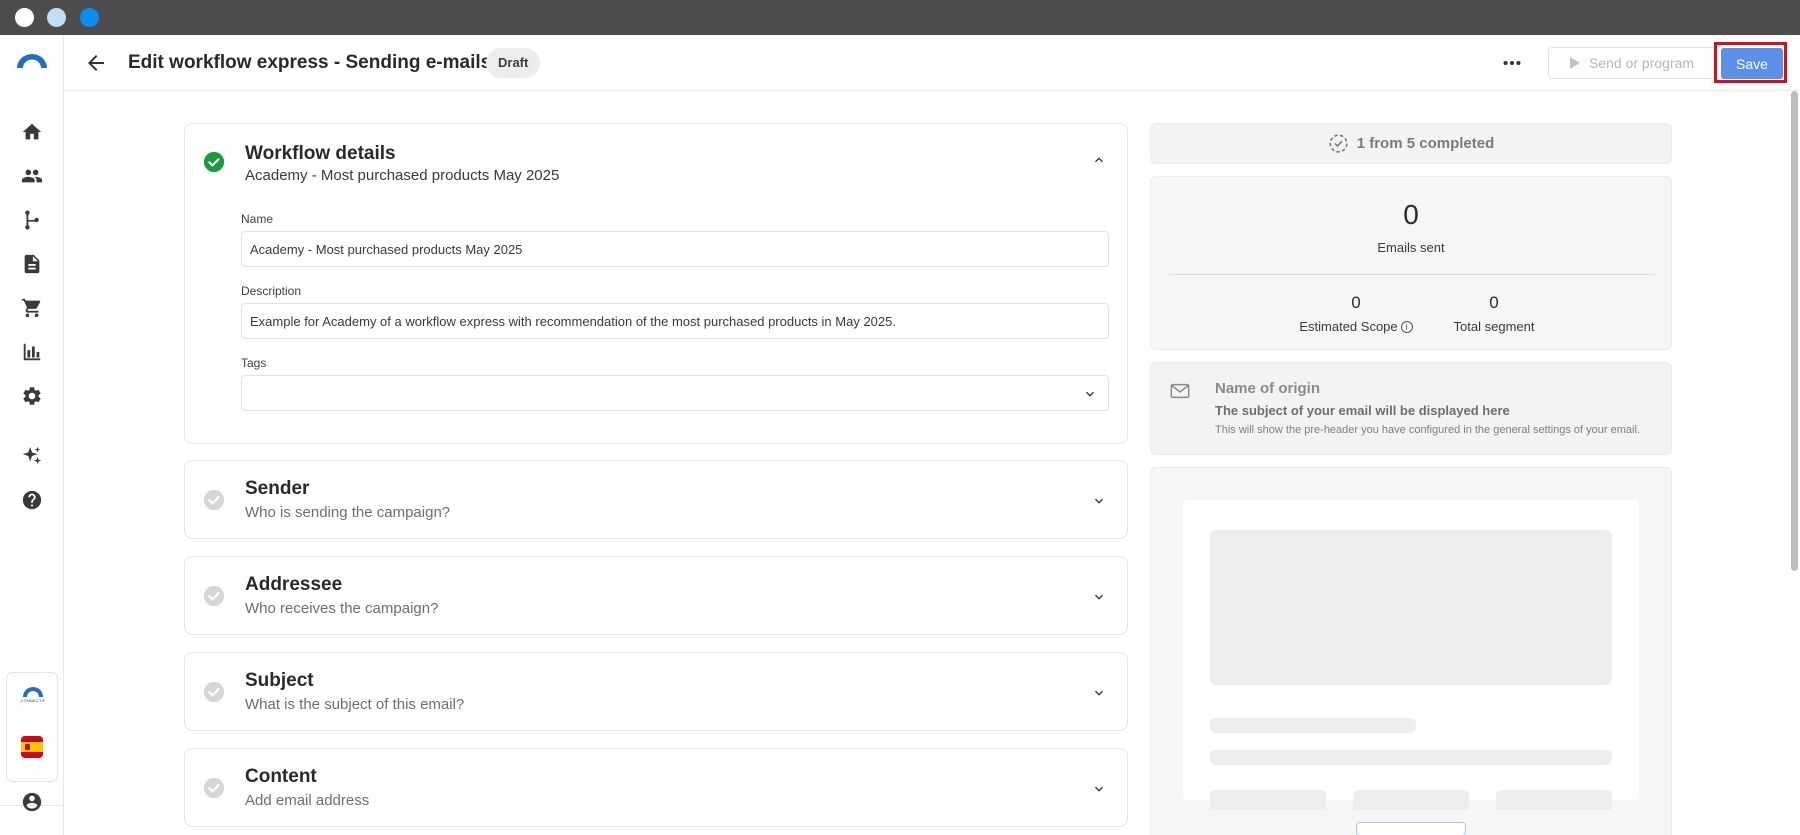 The image size is (1800, 835). I want to click on account-box: CONNECTIF, so click(32, 727).